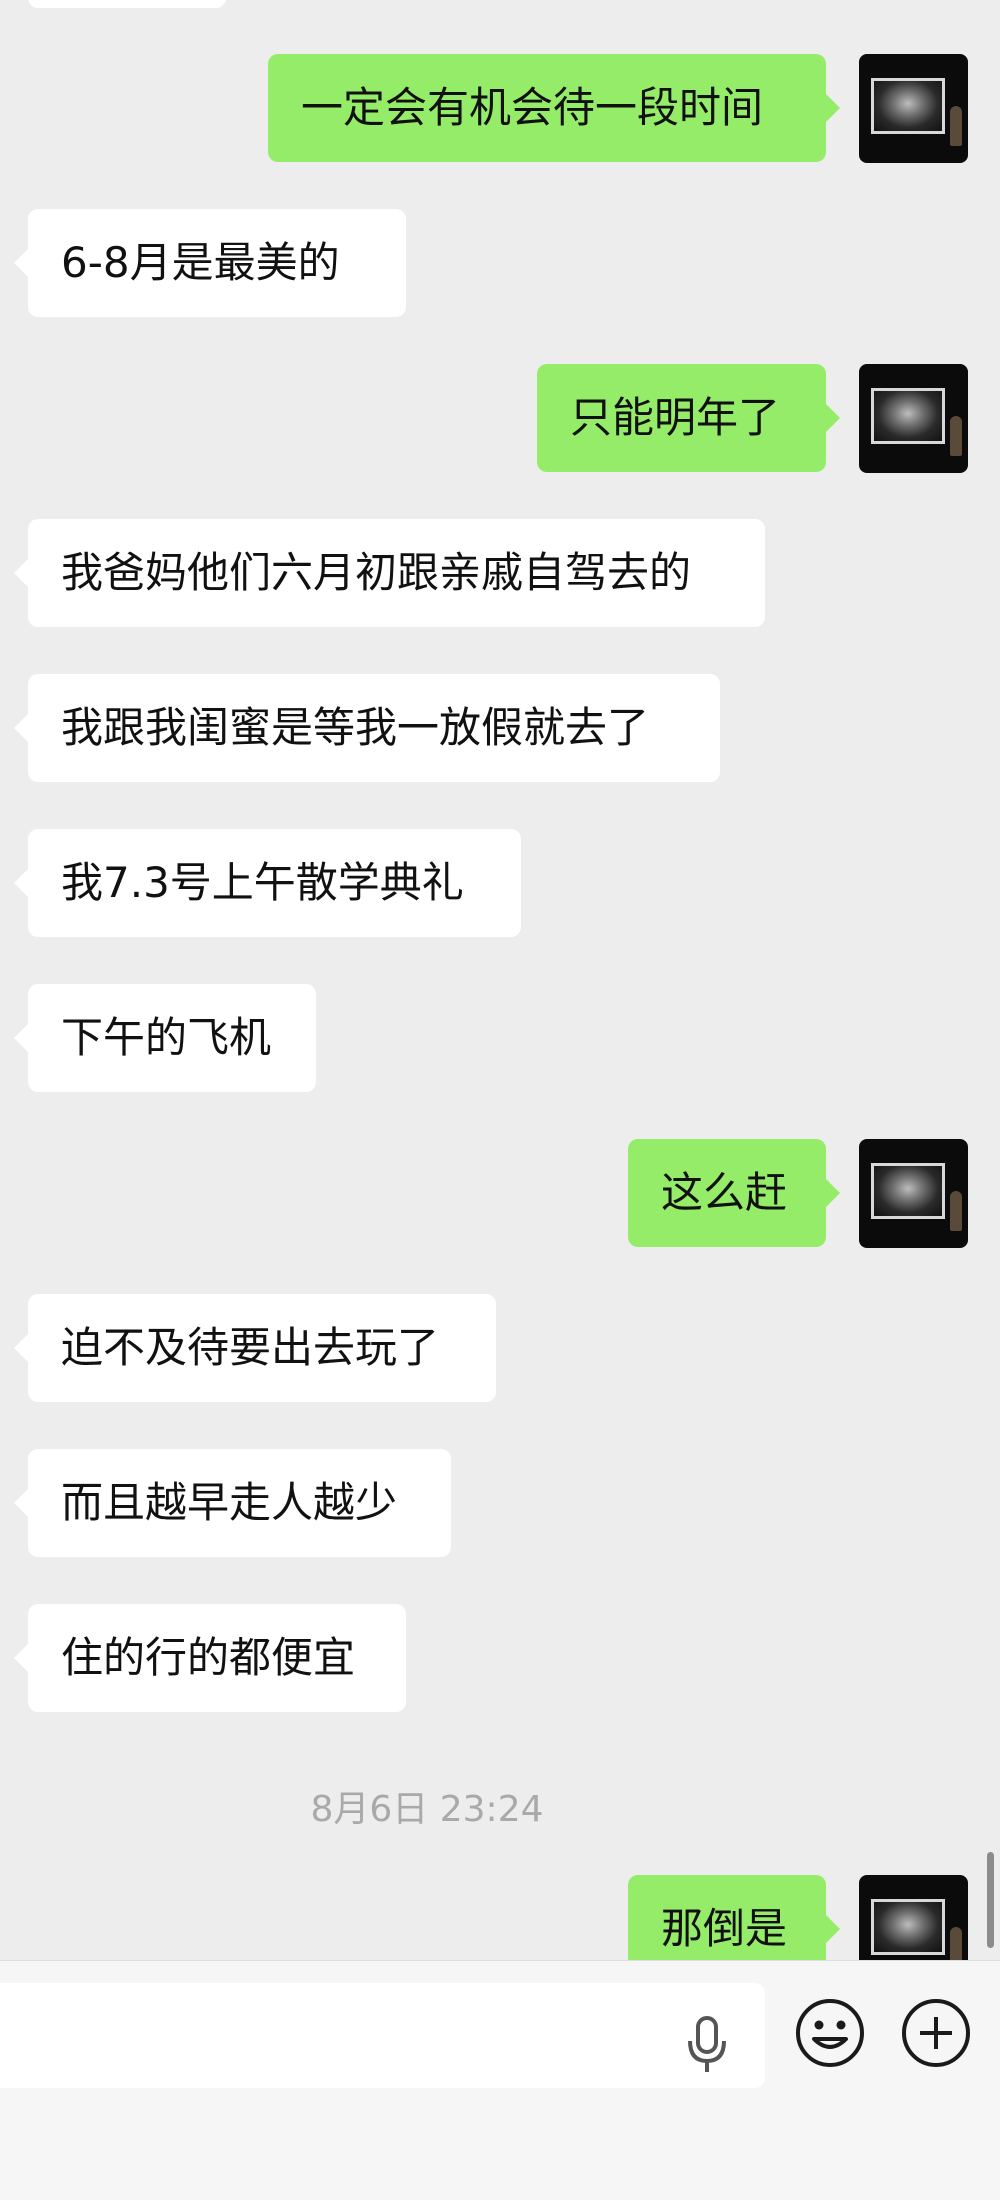  What do you see at coordinates (376, 572) in the screenshot?
I see `message-text: 我爸妈他们六月初跟亲戚自驾去的` at bounding box center [376, 572].